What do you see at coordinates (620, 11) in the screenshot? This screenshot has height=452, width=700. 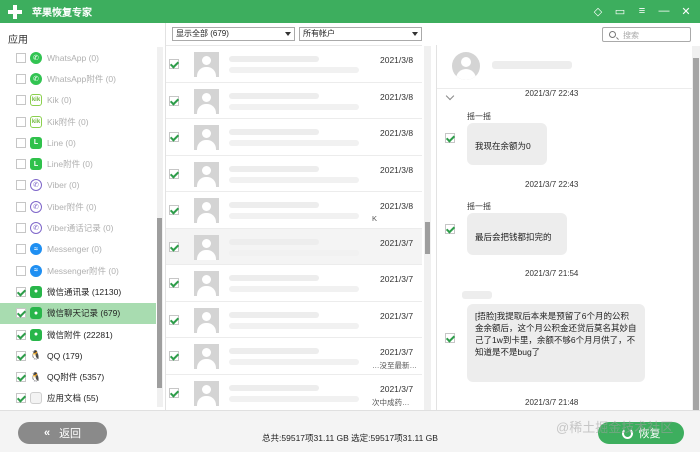 I see `chat-icon: ▭` at bounding box center [620, 11].